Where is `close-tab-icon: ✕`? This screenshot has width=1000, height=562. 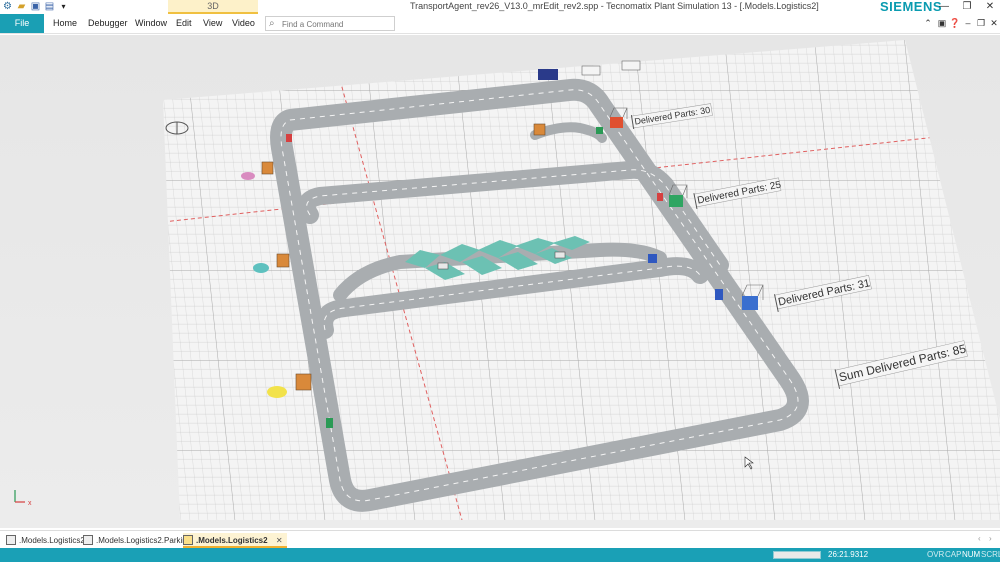
close-tab-icon: ✕ is located at coordinates (279, 540).